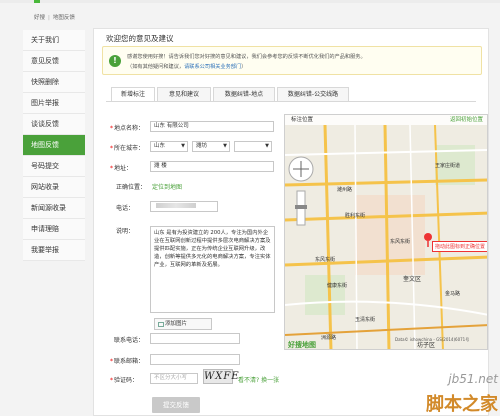 The width and height of the screenshot is (500, 416). I want to click on captcha-refresh-link: 看不清? 换一张, so click(258, 379).